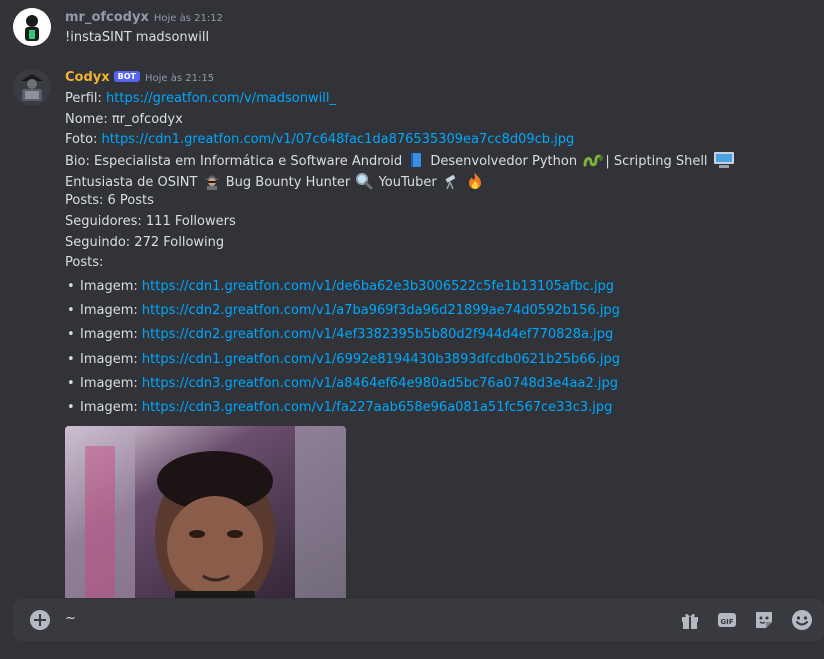 Image resolution: width=824 pixels, height=659 pixels. I want to click on telescope-icon, so click(451, 181).